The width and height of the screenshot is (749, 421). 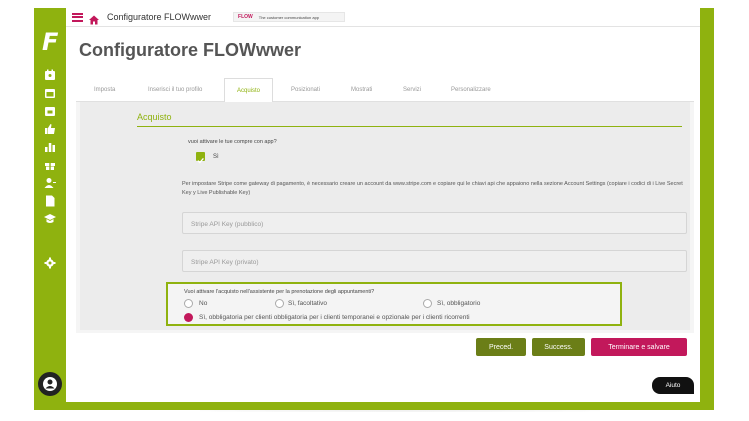 What do you see at coordinates (459, 303) in the screenshot?
I see `radio-mandatory-label: Sì, obbligatorio` at bounding box center [459, 303].